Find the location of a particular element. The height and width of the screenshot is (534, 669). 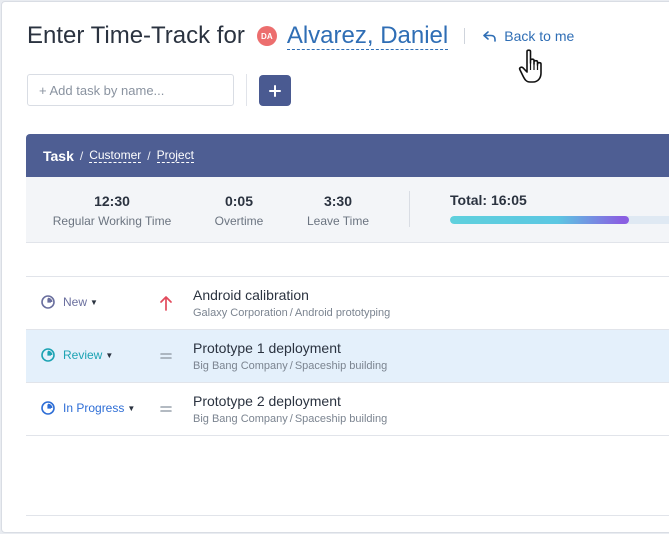

toolbar-divider is located at coordinates (246, 90).